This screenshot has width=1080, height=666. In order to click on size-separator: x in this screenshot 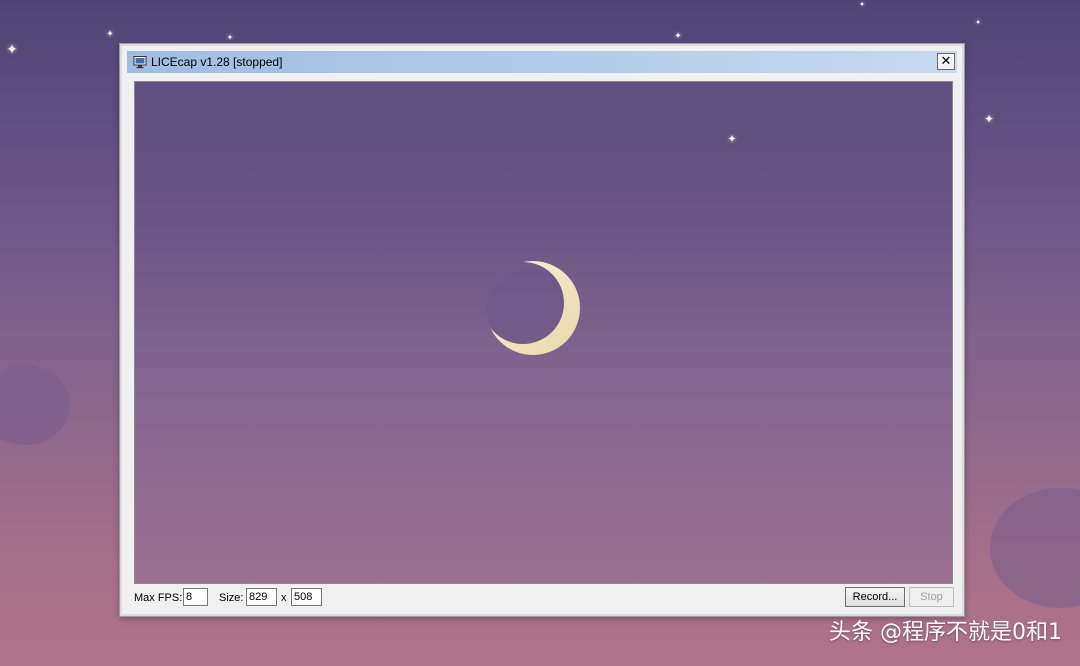, I will do `click(284, 598)`.